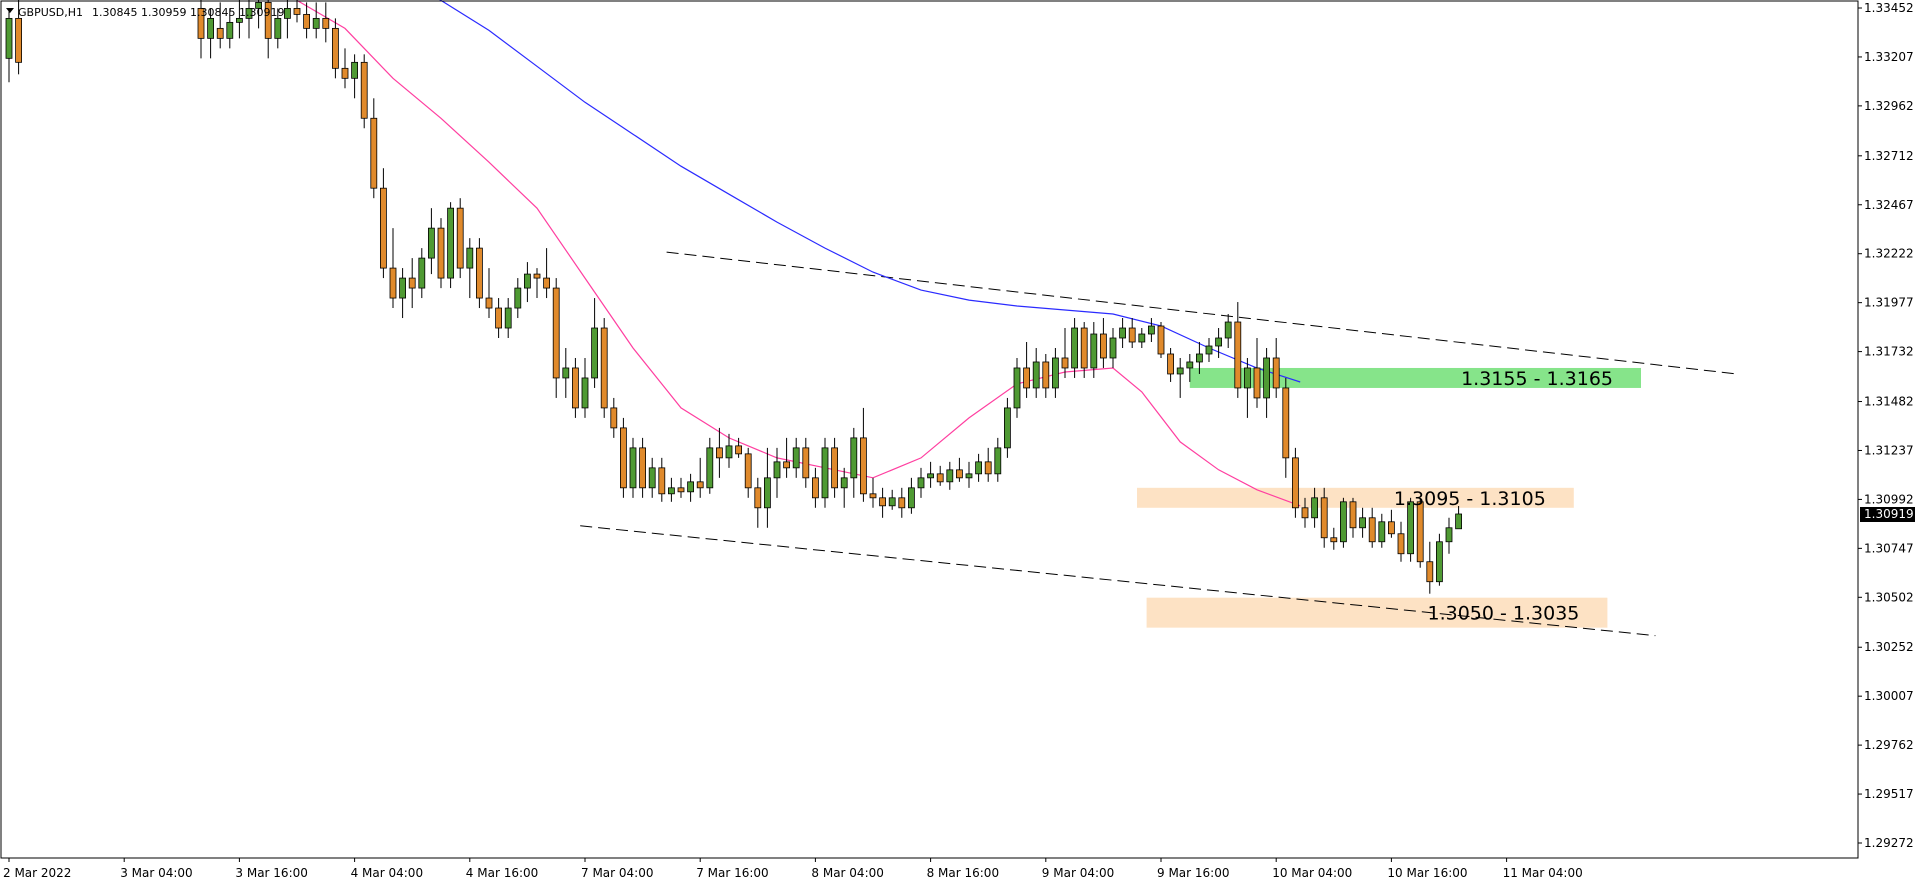  What do you see at coordinates (387, 873) in the screenshot?
I see `time-tick-label: 4 Mar 04:00` at bounding box center [387, 873].